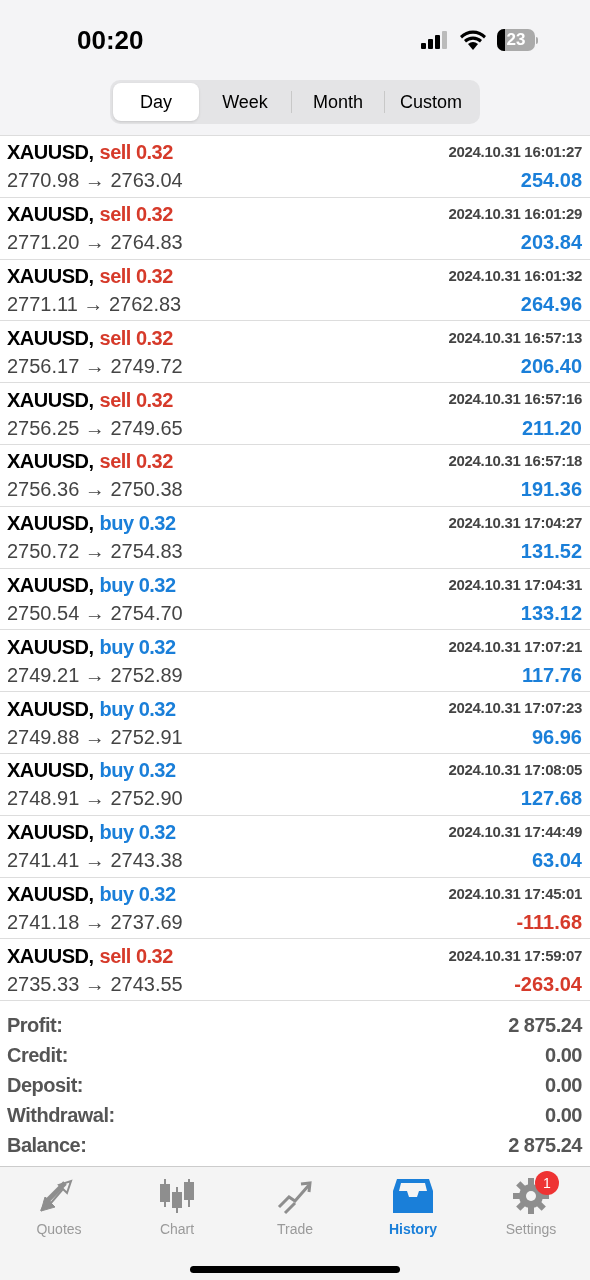 The image size is (590, 1280). I want to click on deal-prices: 2771.20 → 2764.83, so click(95, 243).